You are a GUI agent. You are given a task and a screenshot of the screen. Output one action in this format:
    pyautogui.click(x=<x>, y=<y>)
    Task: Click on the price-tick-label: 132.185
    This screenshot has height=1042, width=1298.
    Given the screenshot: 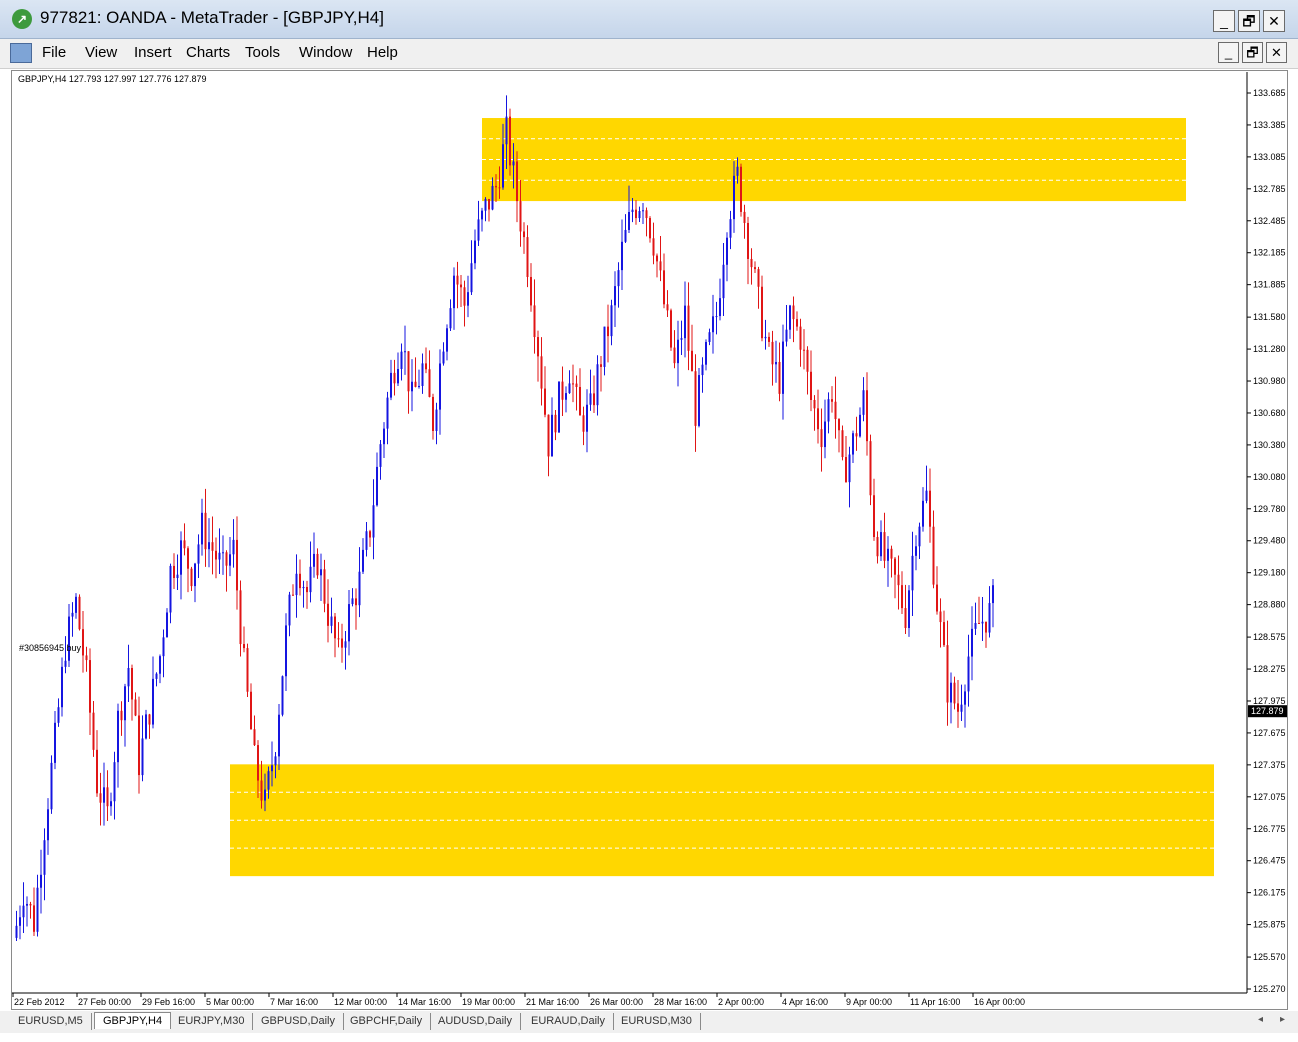 What is the action you would take?
    pyautogui.click(x=1269, y=253)
    